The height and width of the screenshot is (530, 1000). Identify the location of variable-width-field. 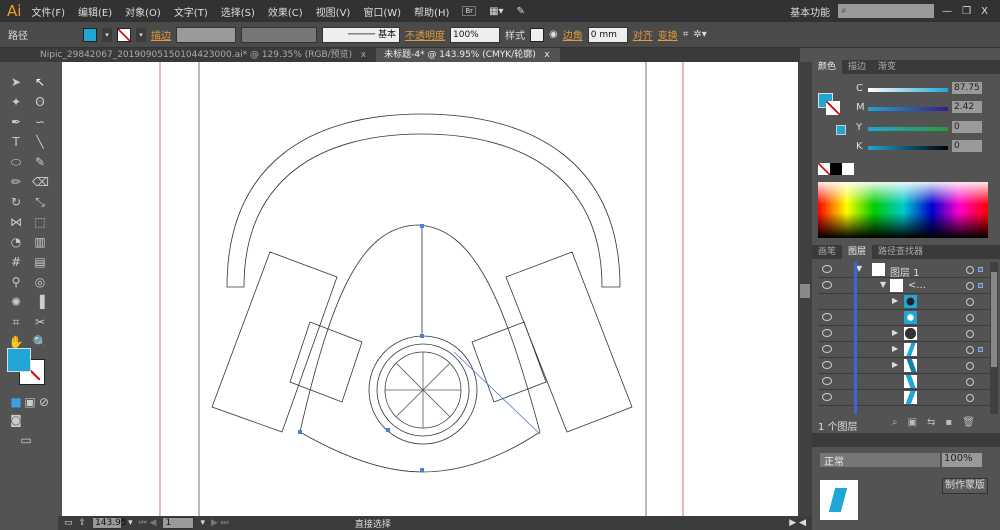
(279, 34).